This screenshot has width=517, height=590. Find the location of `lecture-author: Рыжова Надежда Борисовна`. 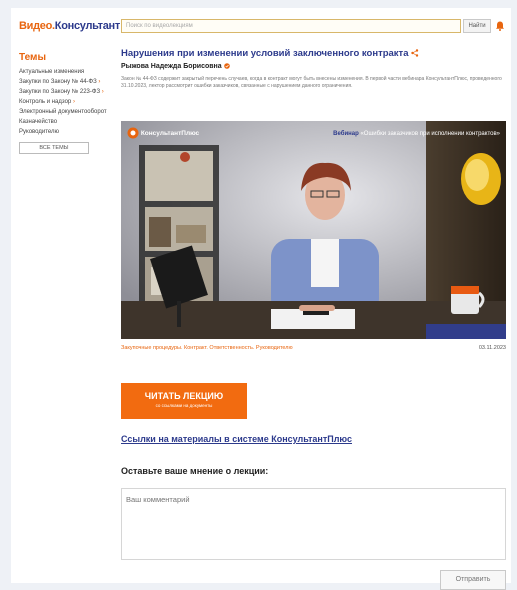

lecture-author: Рыжова Надежда Борисовна is located at coordinates (313, 66).